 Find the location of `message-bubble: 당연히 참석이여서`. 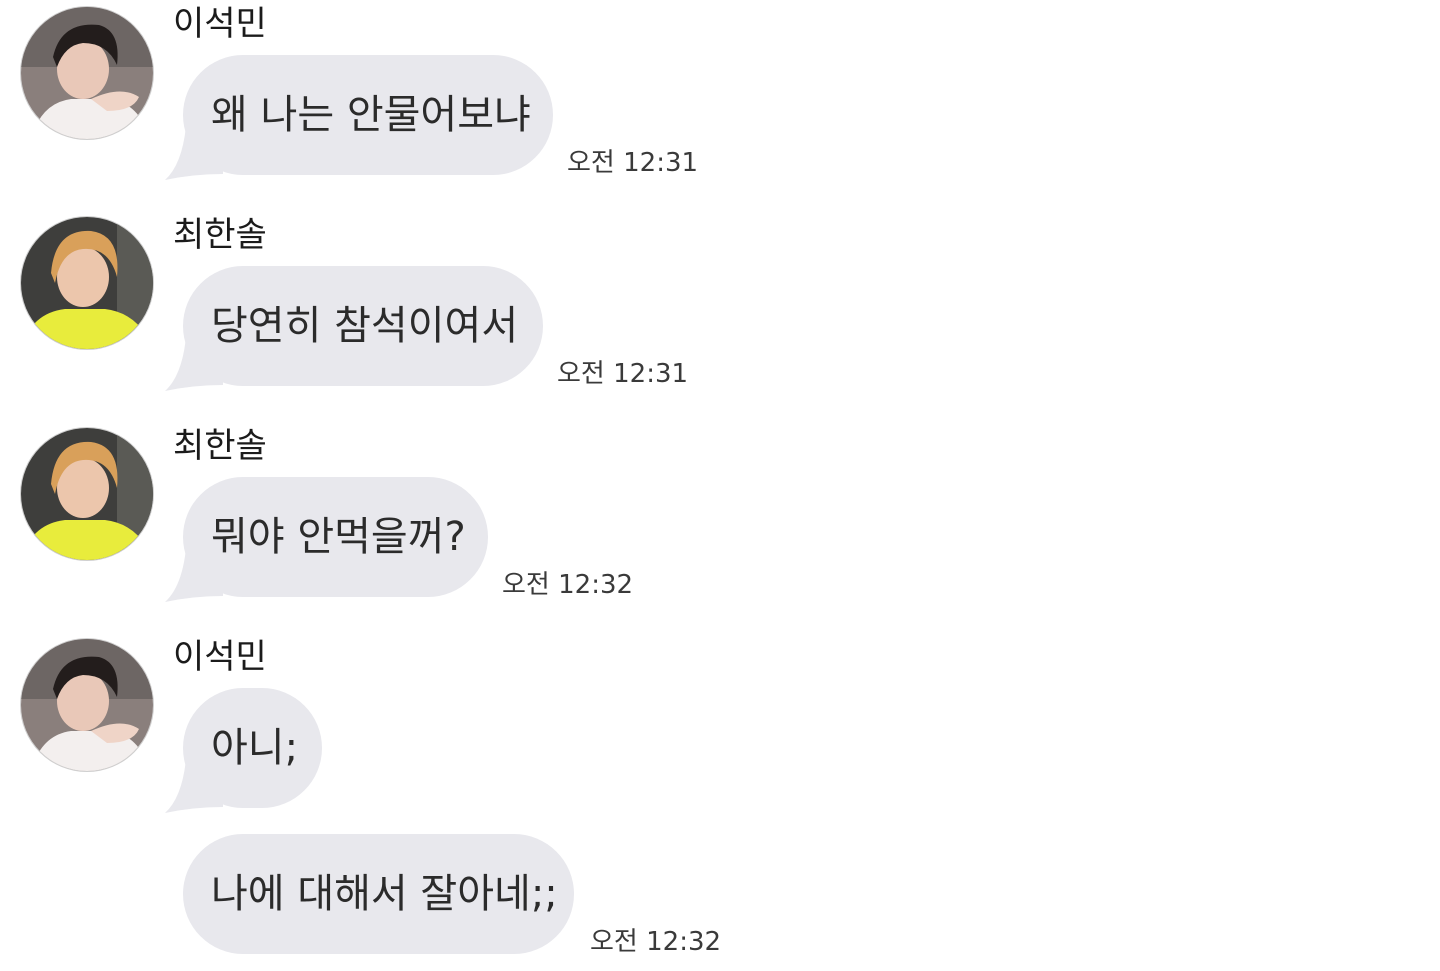

message-bubble: 당연히 참석이여서 is located at coordinates (363, 326).